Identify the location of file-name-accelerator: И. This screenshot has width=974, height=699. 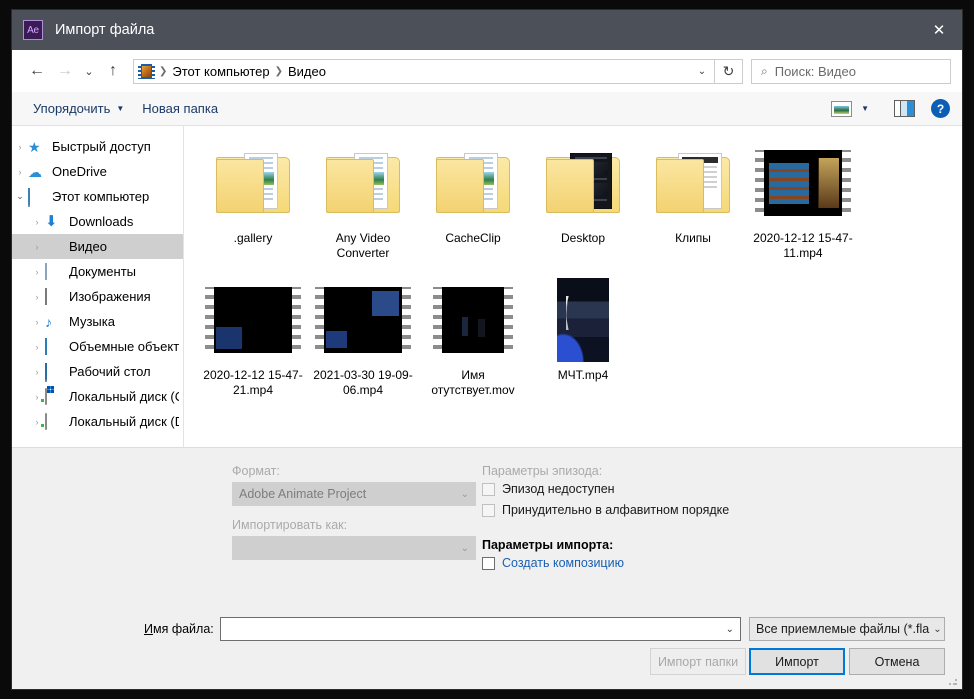
(148, 629).